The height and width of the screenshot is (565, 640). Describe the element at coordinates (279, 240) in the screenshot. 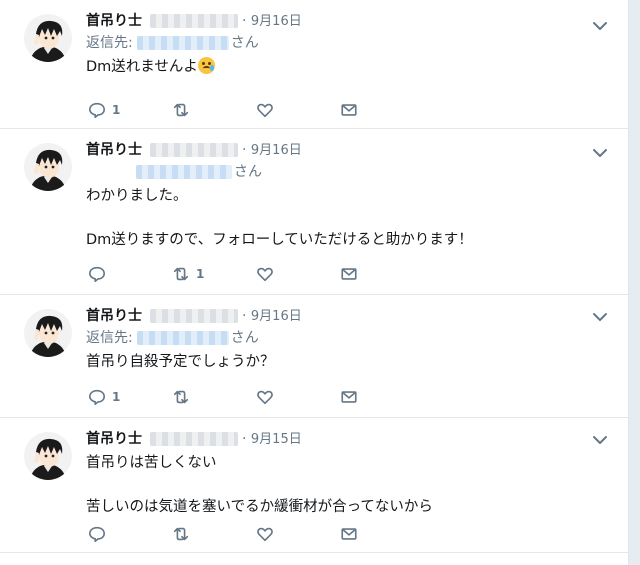

I see `tweet-text-line: Dm送りますので、フォローしていただけると助かります！` at that location.